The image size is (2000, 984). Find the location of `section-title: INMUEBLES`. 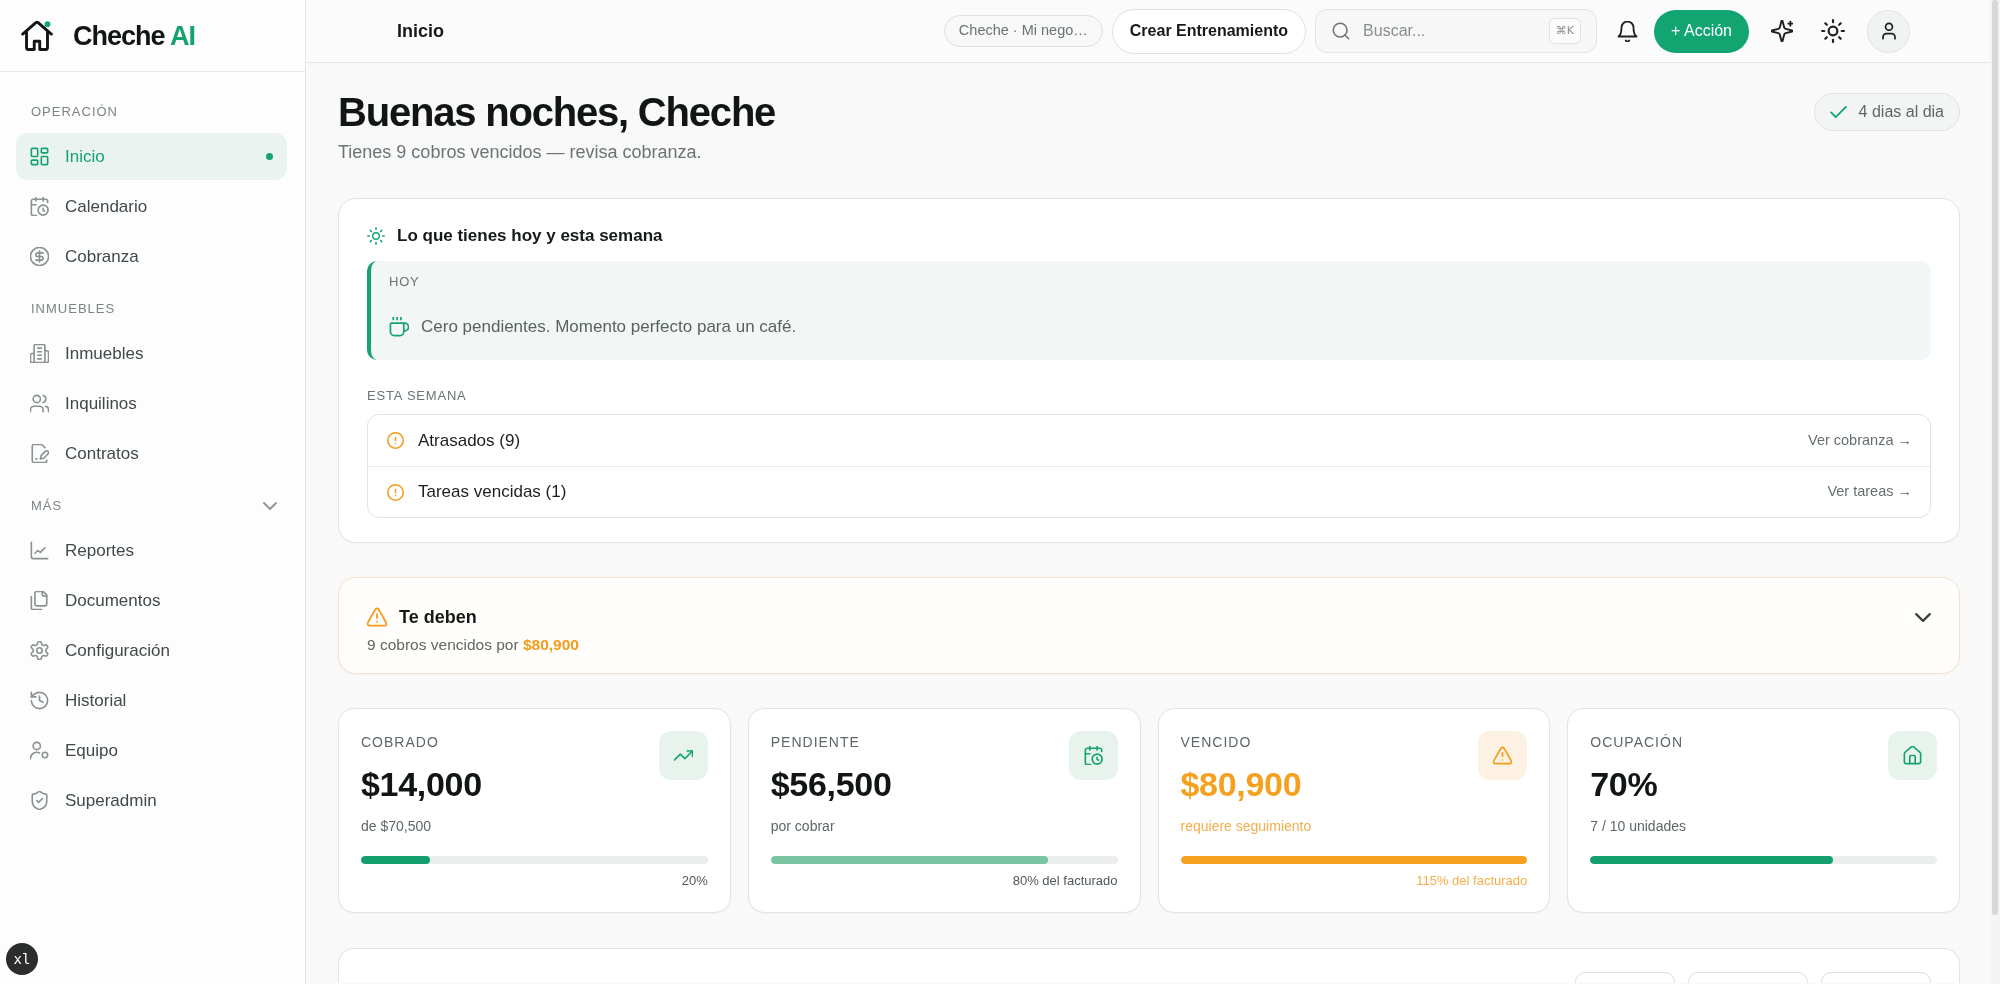

section-title: INMUEBLES is located at coordinates (73, 309).